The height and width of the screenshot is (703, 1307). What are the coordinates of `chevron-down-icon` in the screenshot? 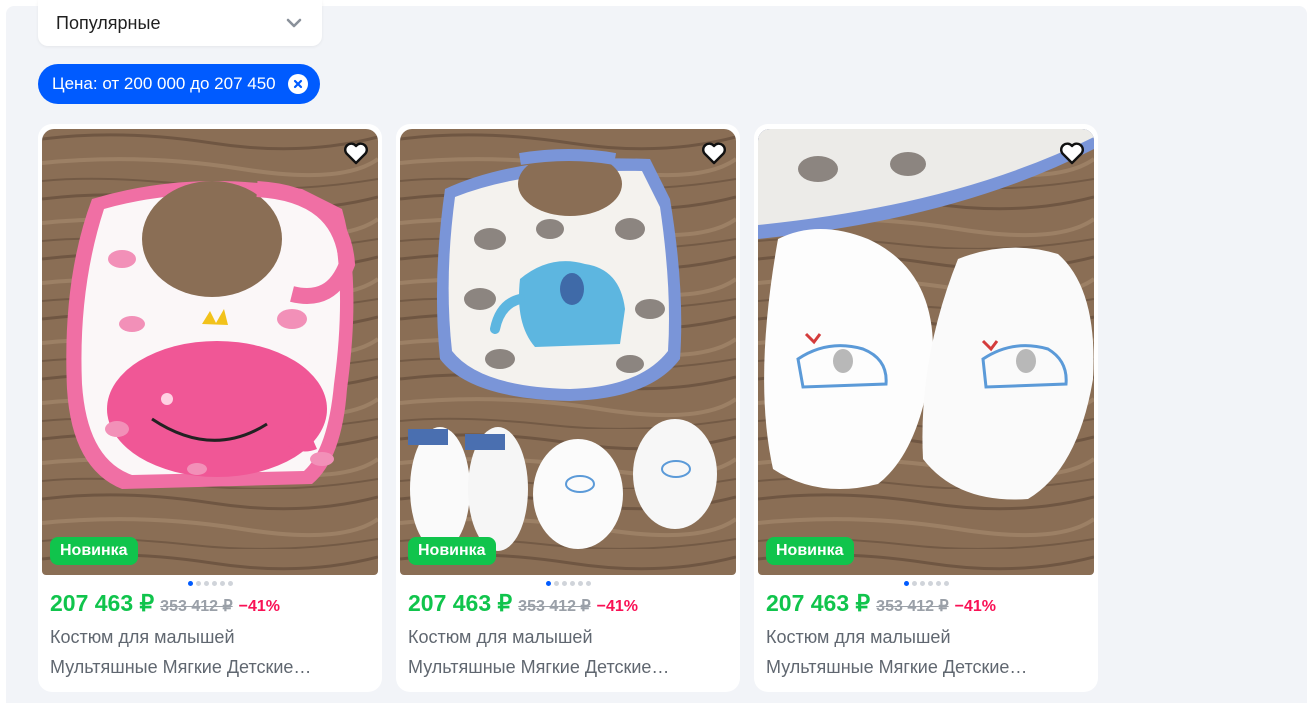 It's located at (294, 23).